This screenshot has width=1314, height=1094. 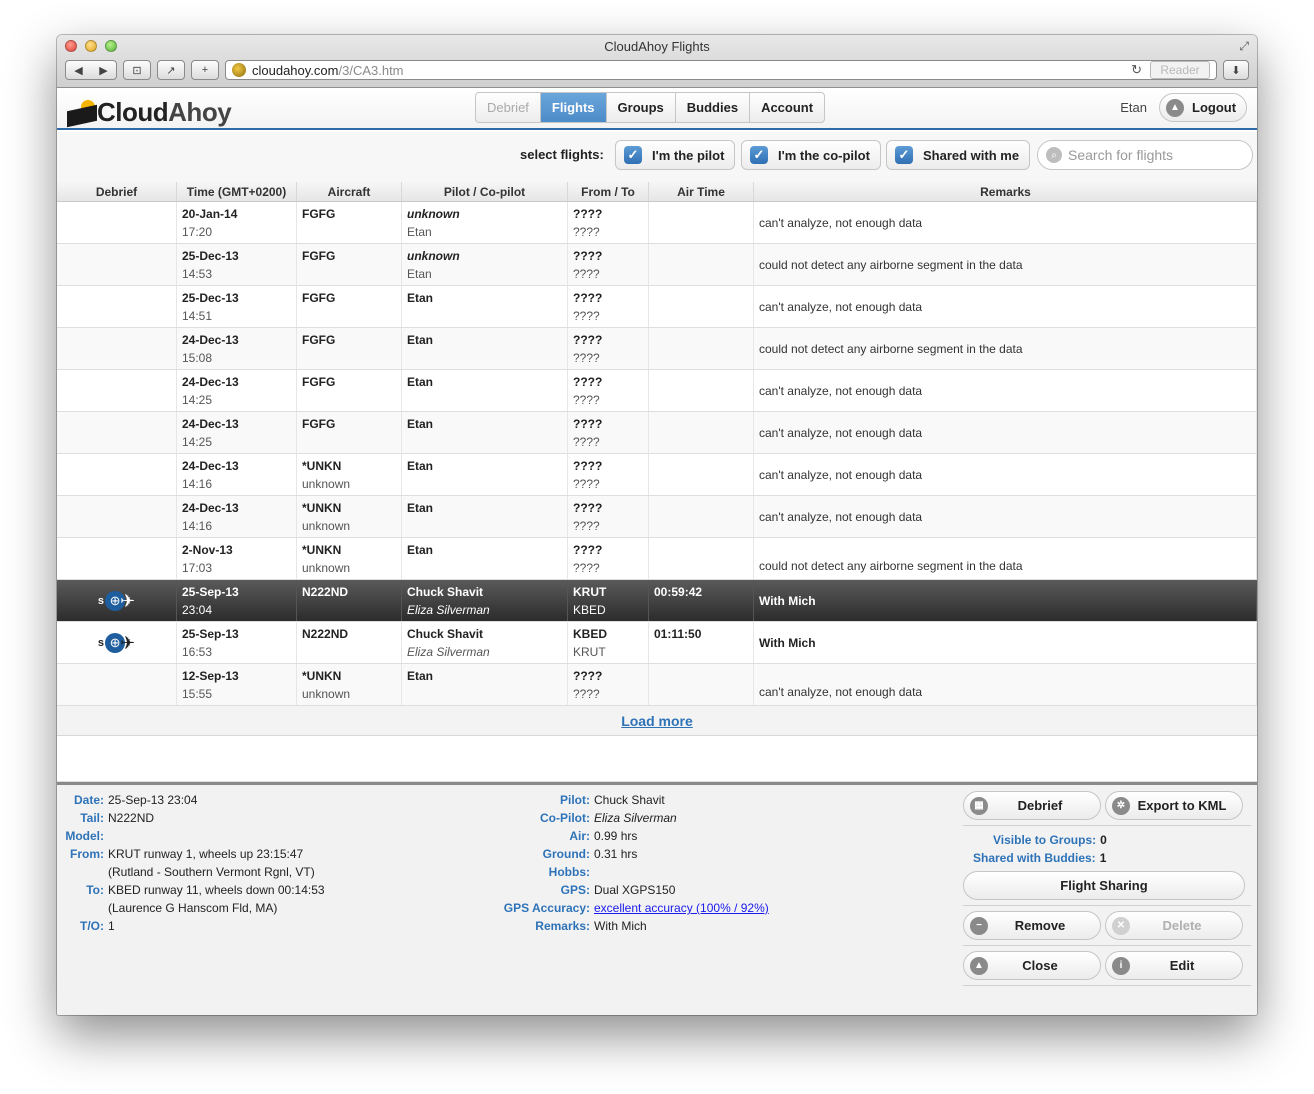 What do you see at coordinates (1182, 805) in the screenshot?
I see `export-label: Export to KML` at bounding box center [1182, 805].